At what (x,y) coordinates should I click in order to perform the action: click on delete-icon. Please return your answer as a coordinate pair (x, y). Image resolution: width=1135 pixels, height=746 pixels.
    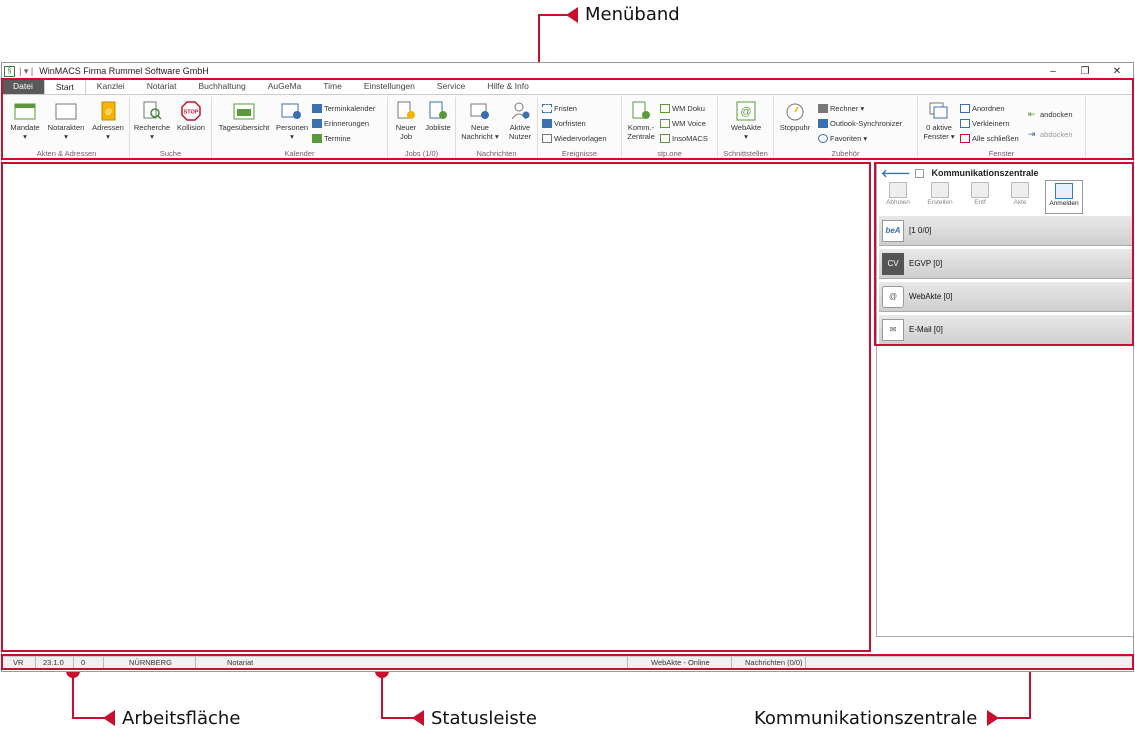
    Looking at the image, I should click on (980, 190).